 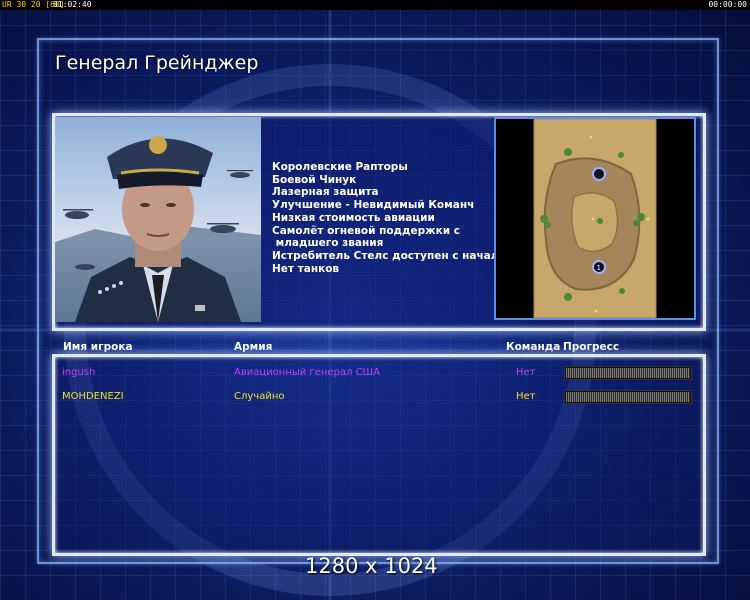 I want to click on special-item: Низкая стоимость авиации, so click(x=353, y=217).